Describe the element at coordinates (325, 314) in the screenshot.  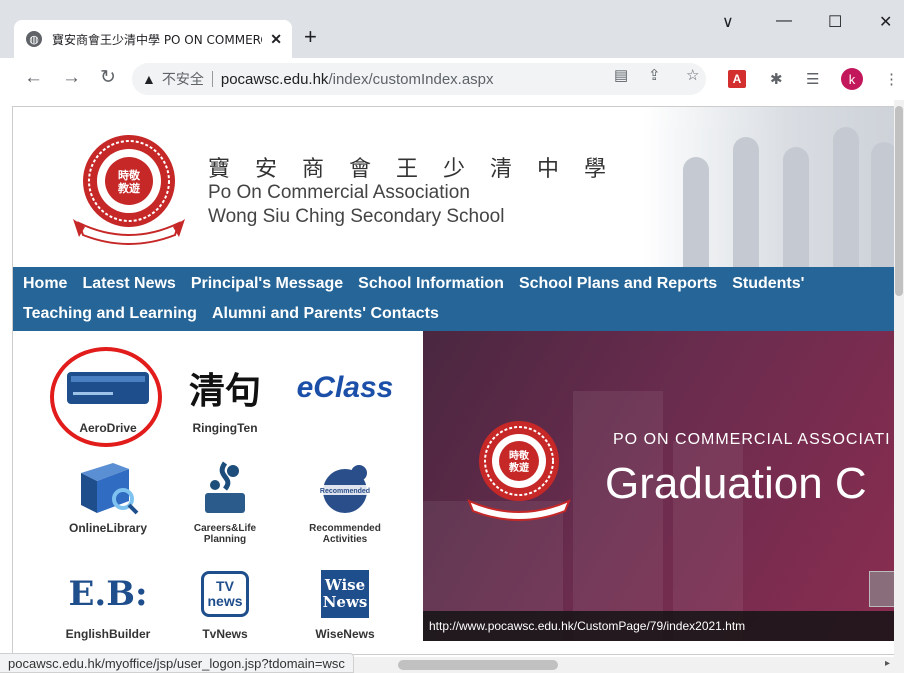
I see `nav-alumni-parents-contacts: Alumni and Parents' Contacts` at that location.